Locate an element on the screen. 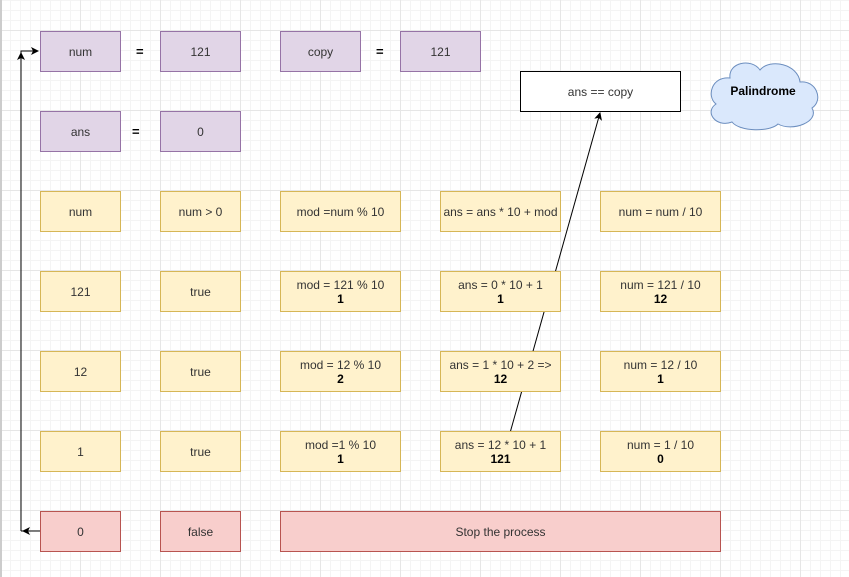 Image resolution: width=849 pixels, height=577 pixels. cell-text: 121 is located at coordinates (80, 291).